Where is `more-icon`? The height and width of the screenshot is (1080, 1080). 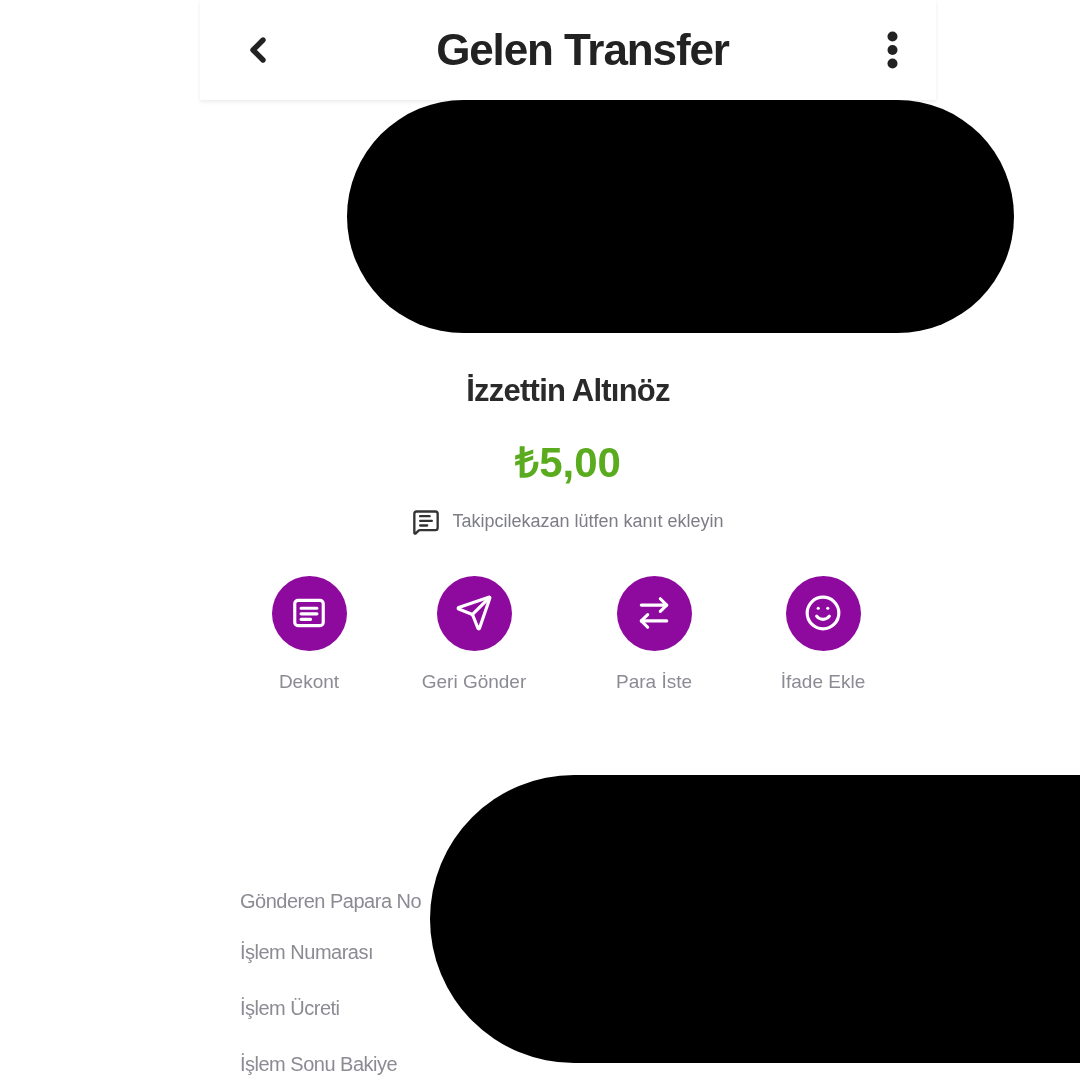 more-icon is located at coordinates (892, 50).